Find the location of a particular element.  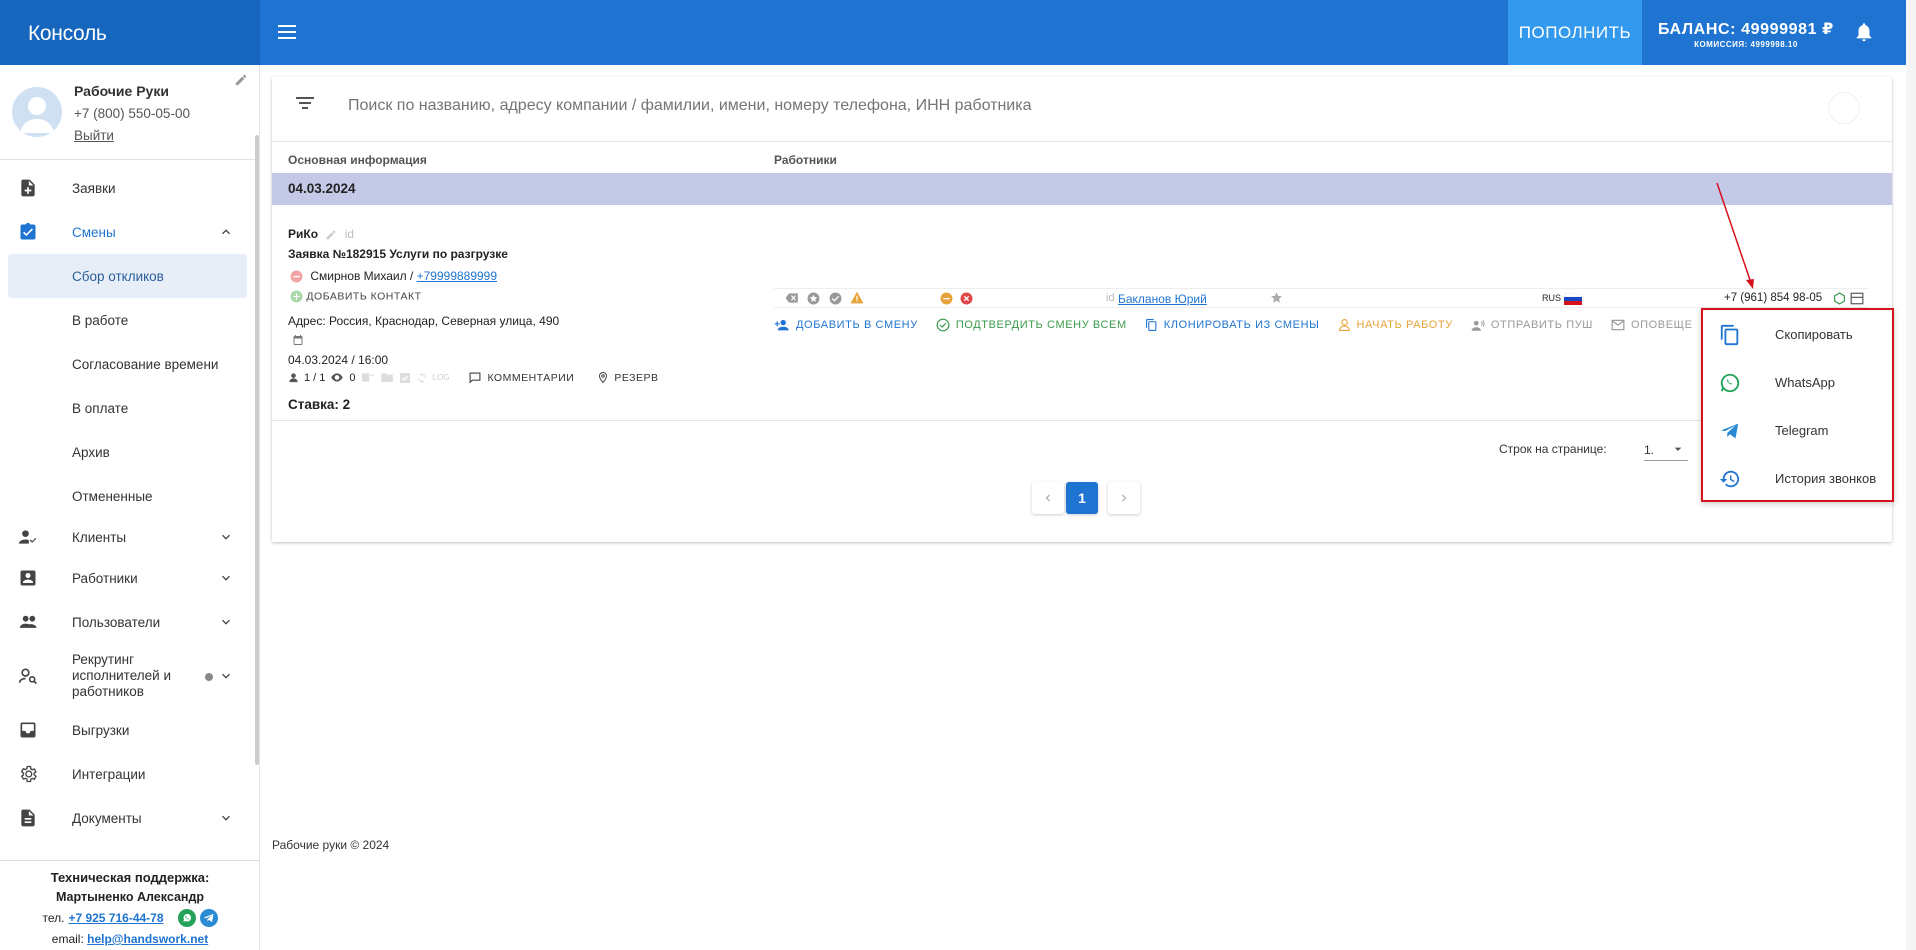

log-label: LOG is located at coordinates (441, 377).